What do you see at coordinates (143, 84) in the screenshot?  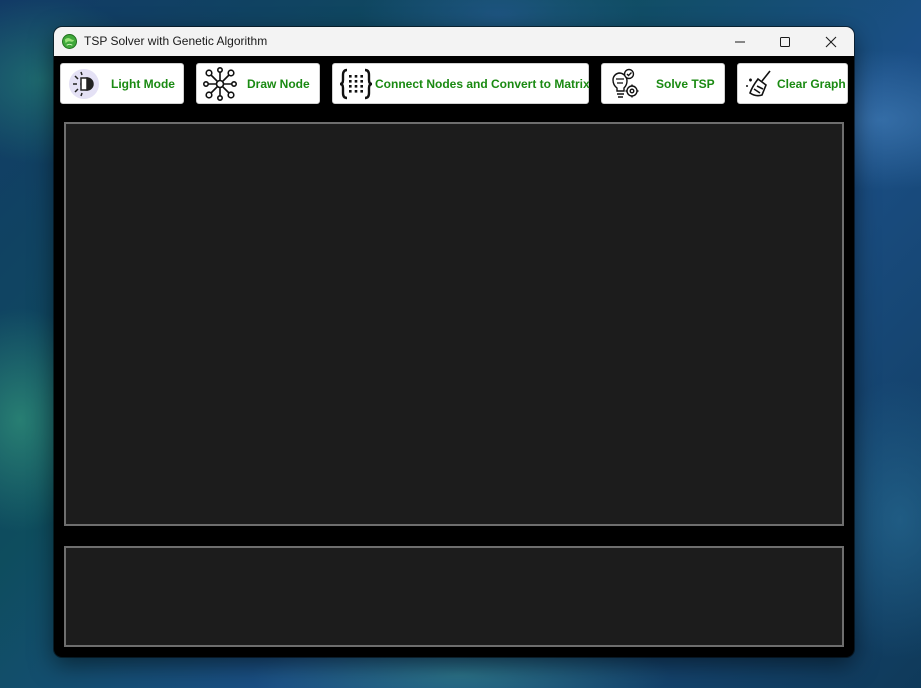 I see `light-mode-label: Light Mode` at bounding box center [143, 84].